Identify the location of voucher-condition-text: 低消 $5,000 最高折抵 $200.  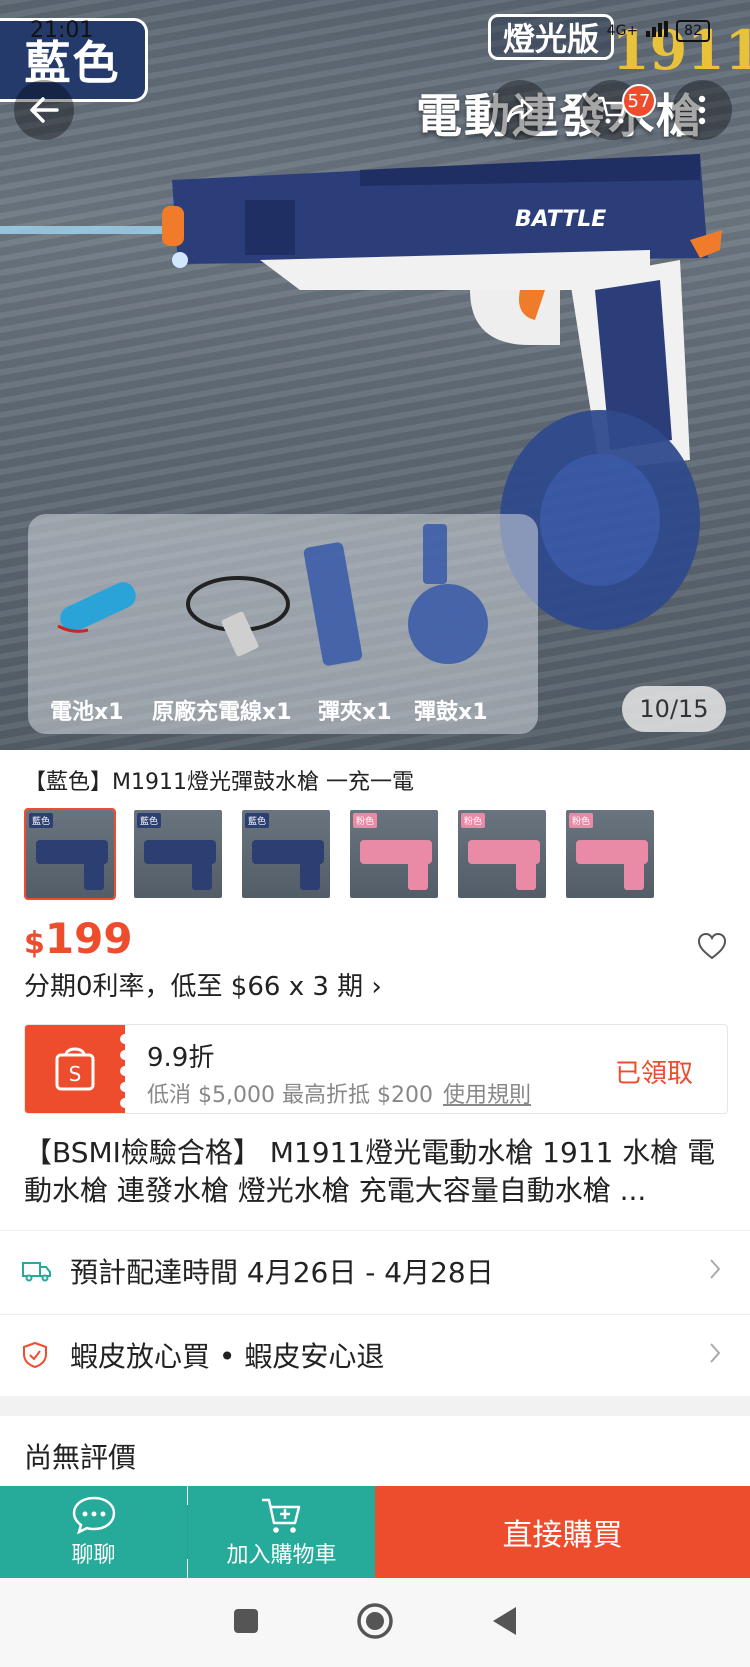
(290, 1095).